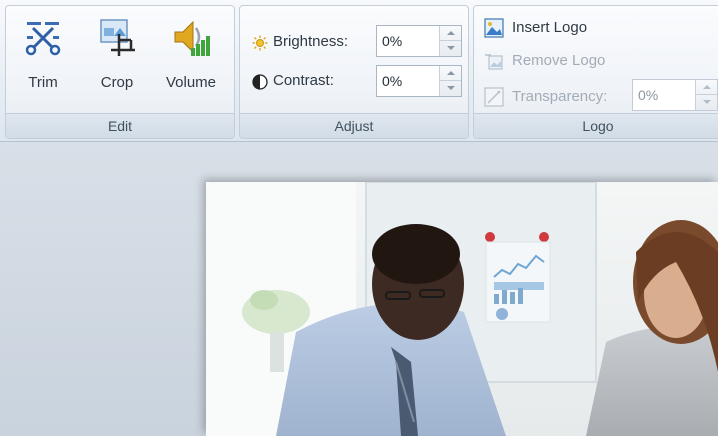 The height and width of the screenshot is (436, 718). I want to click on contrast-label: Contrast:, so click(303, 80).